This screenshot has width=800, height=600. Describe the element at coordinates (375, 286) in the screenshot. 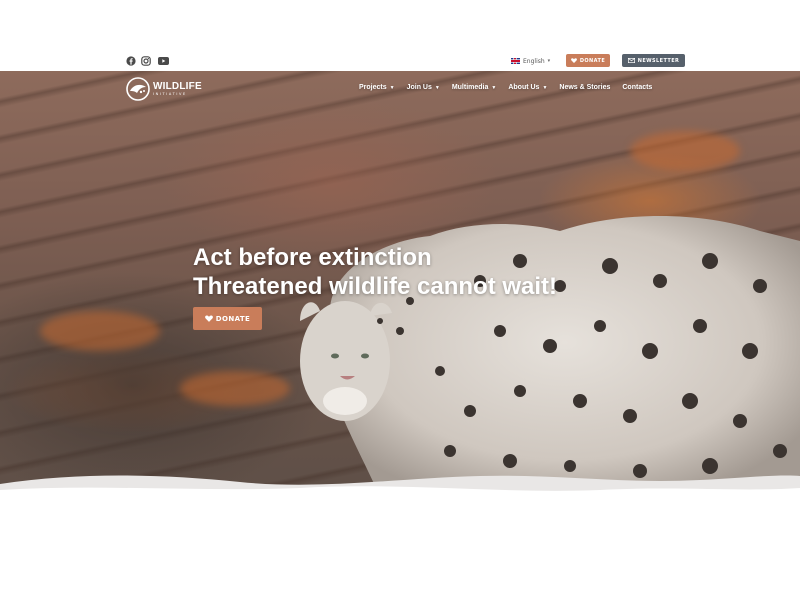

I see `hero-line-2: Threatened wildlife cannot wait!` at that location.